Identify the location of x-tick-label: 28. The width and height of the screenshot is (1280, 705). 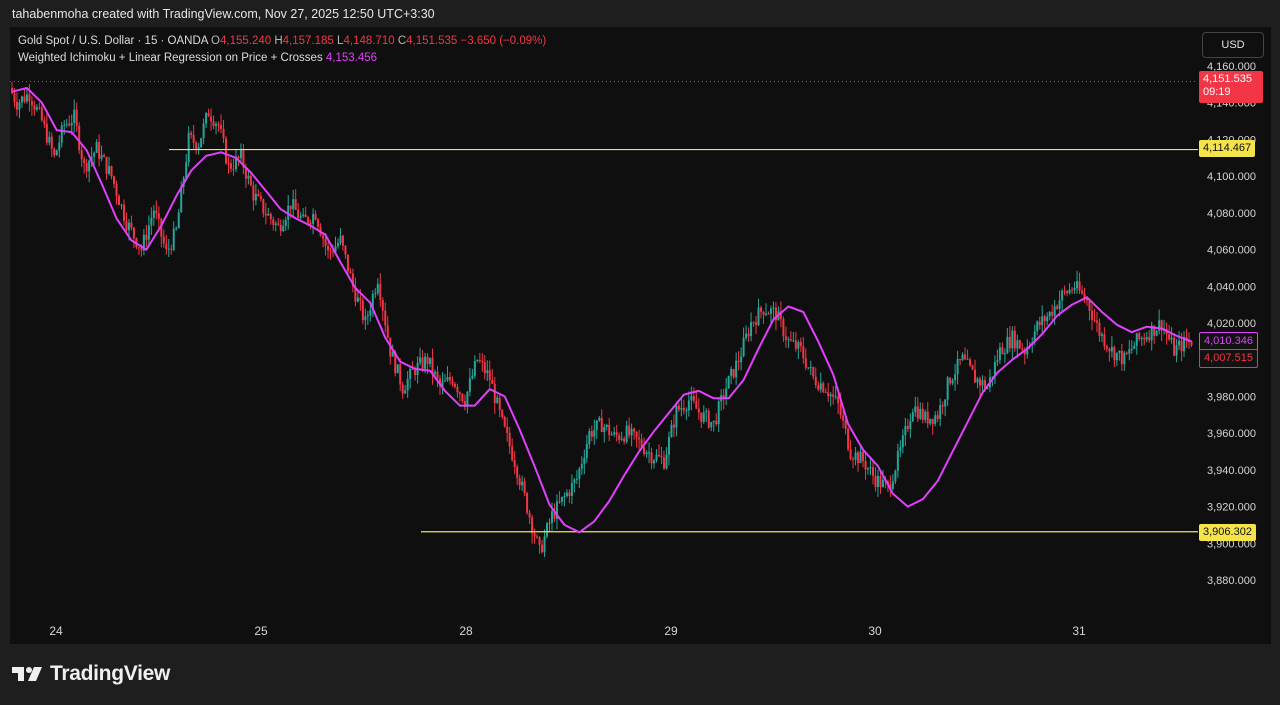
(466, 631).